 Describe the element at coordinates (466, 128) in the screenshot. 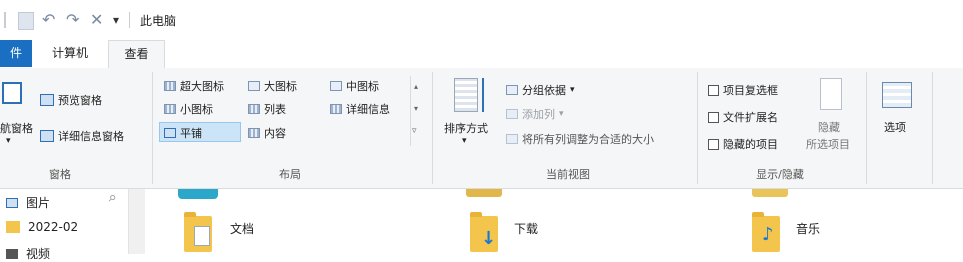

I see `sort-by-button: 排序方式` at that location.